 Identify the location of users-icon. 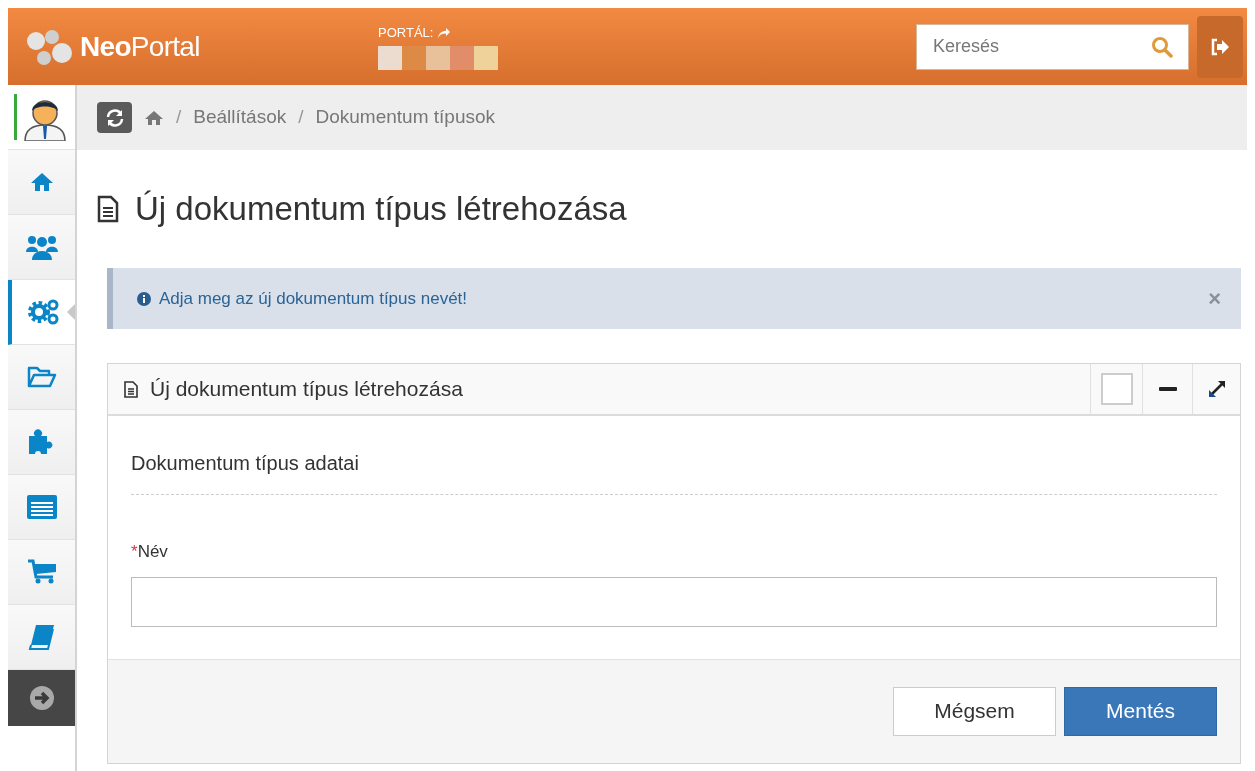
(41, 247).